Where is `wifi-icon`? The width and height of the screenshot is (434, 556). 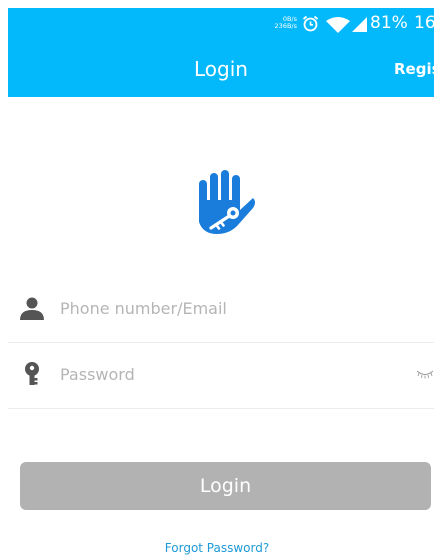
wifi-icon is located at coordinates (338, 25).